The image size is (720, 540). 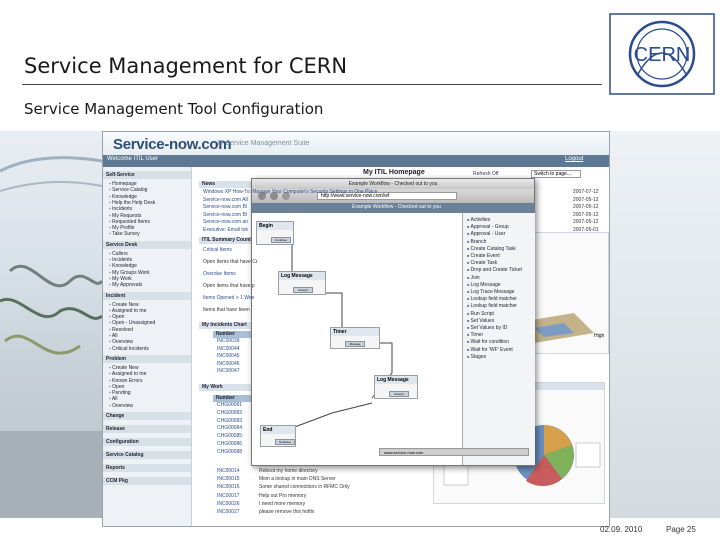 I want to click on news-item: Service-now.com All, so click(x=293, y=200).